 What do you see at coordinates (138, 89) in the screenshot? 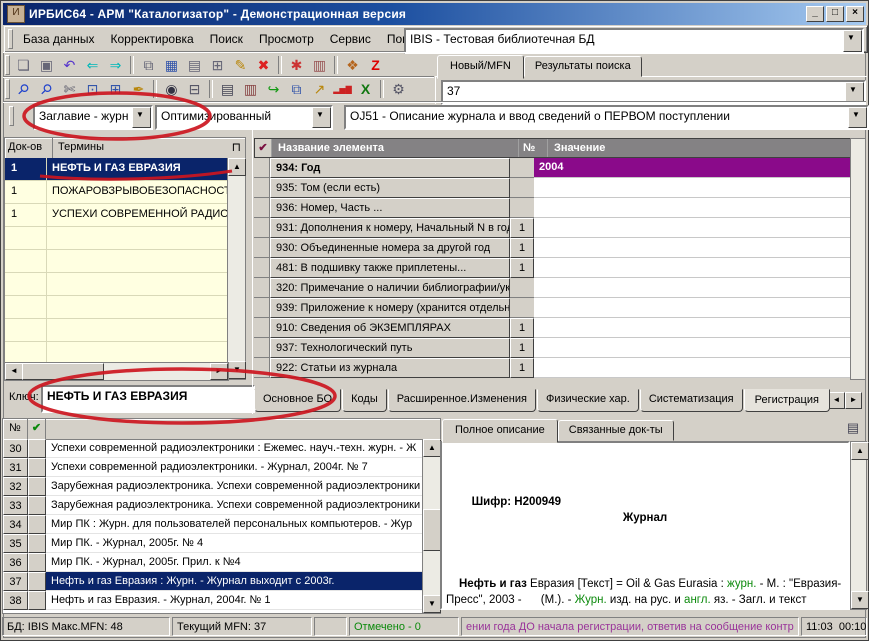
I see `clear-form-button: ✒` at bounding box center [138, 89].